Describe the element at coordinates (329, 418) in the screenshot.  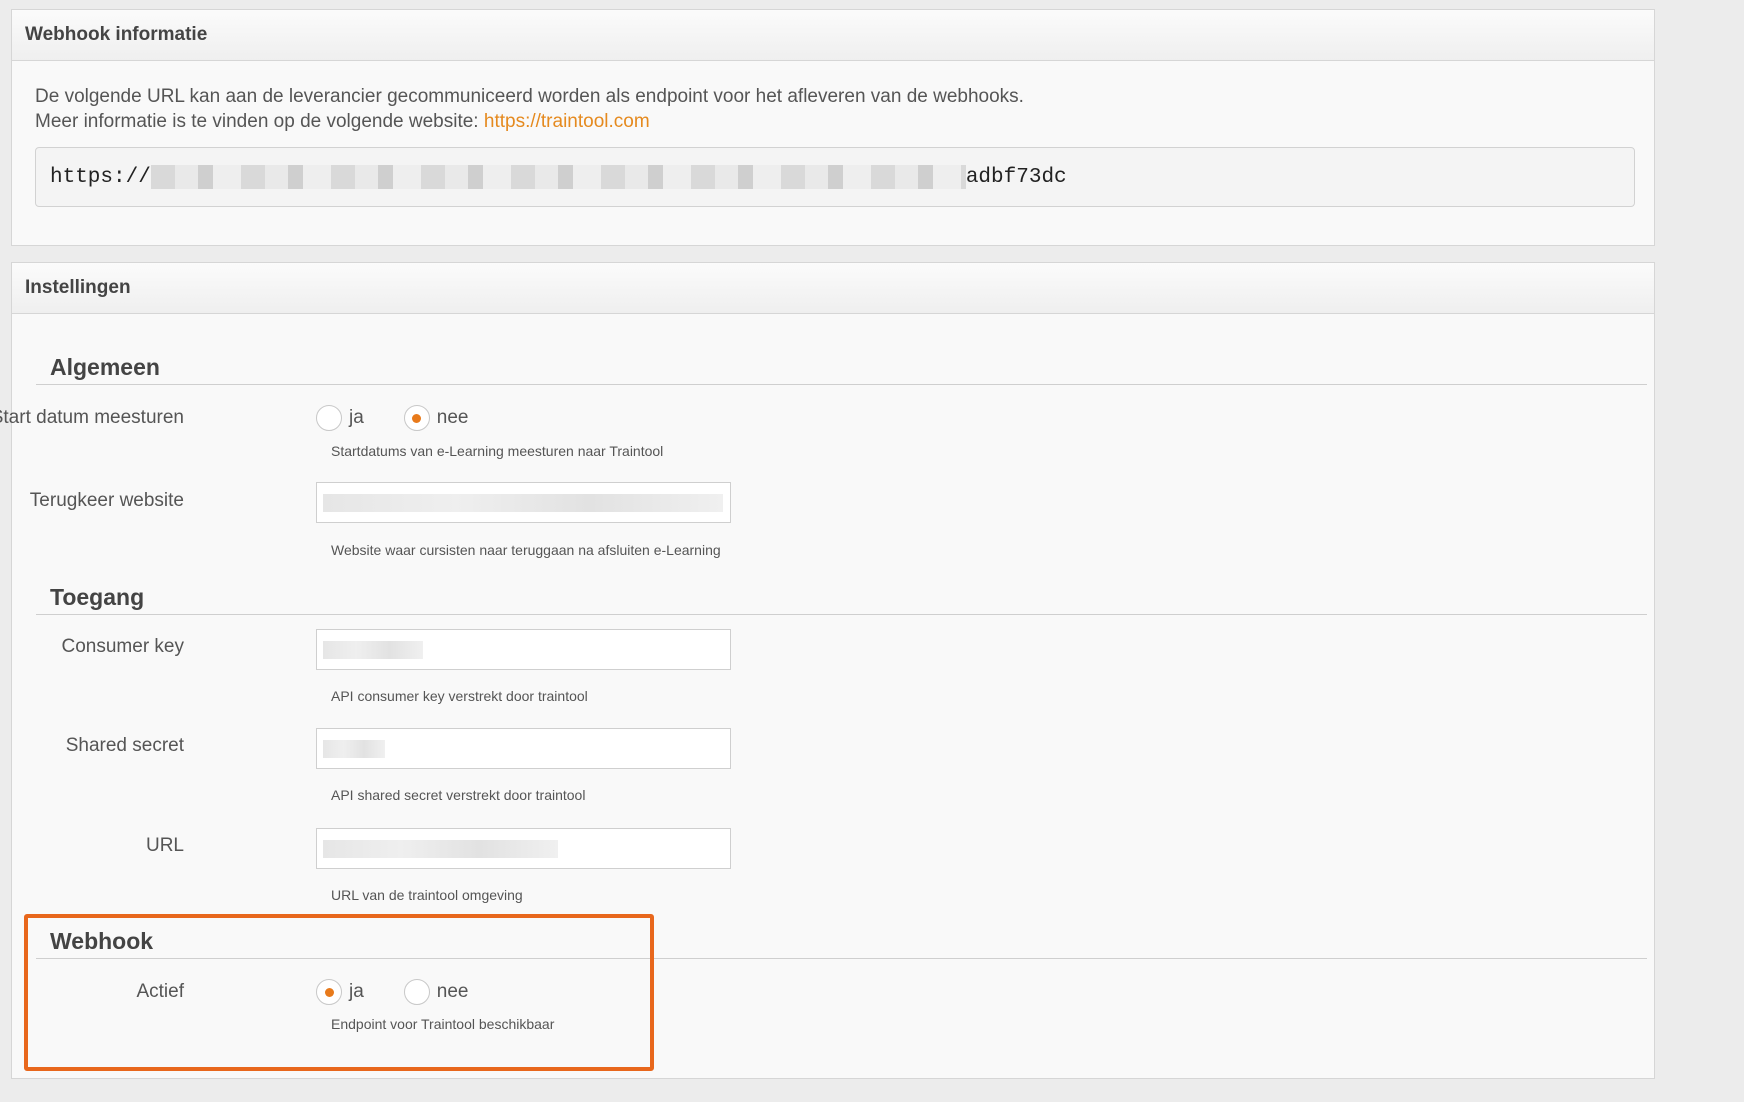
I see `start-datum-radio-ja` at that location.